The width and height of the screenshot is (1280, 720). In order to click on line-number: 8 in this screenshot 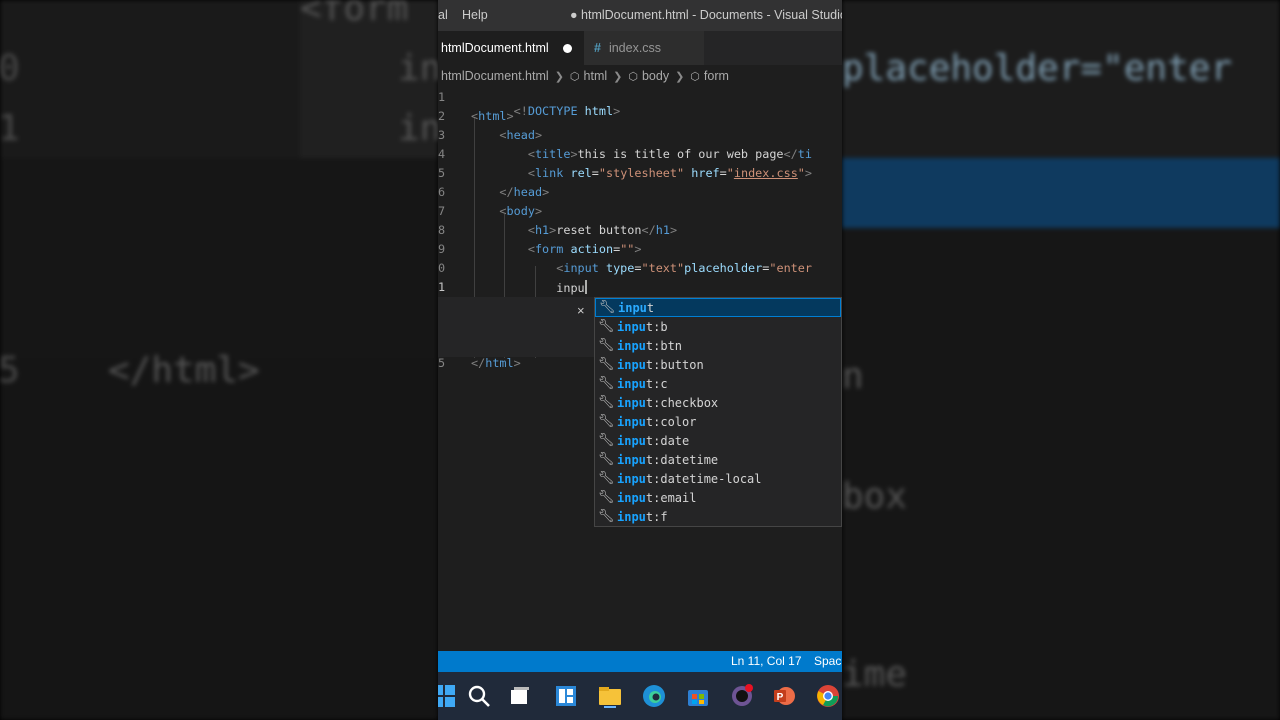, I will do `click(442, 230)`.